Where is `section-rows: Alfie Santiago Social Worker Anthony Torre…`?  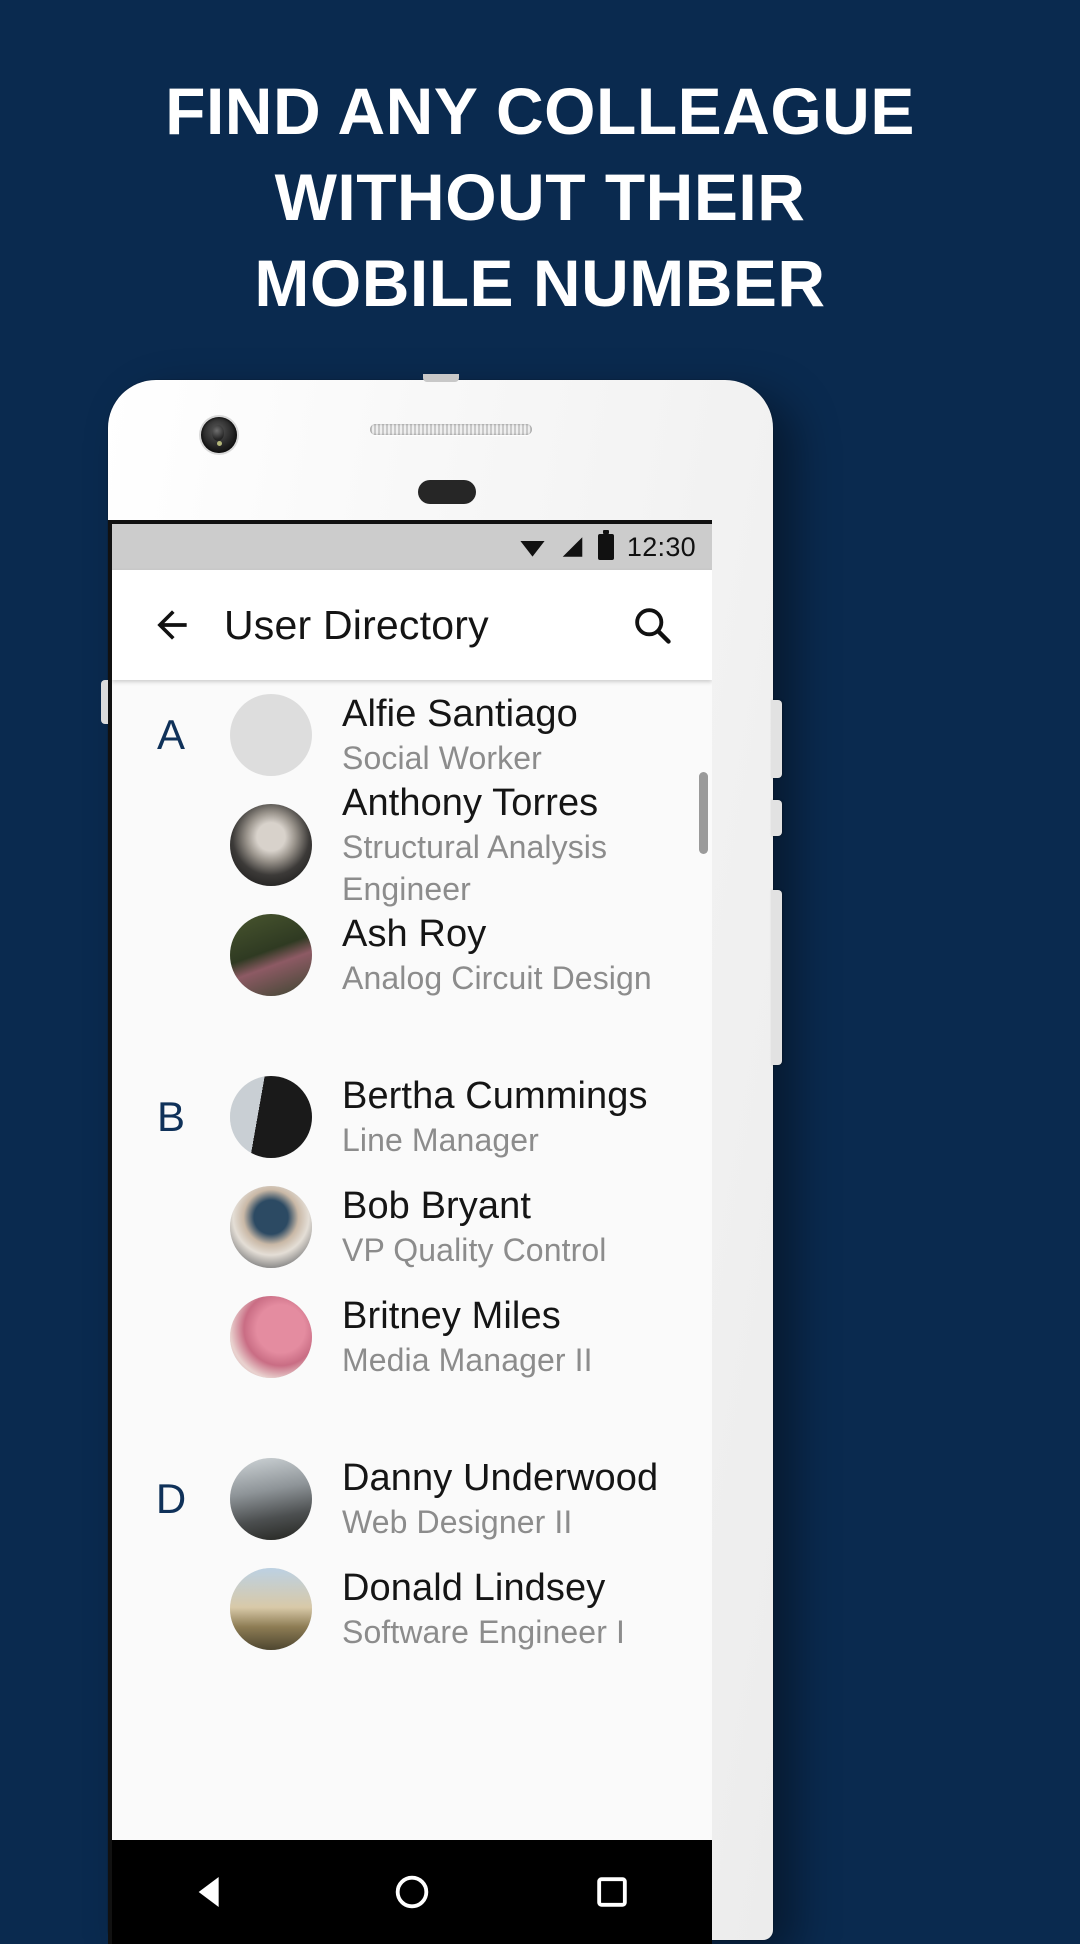 section-rows: Alfie Santiago Social Worker Anthony Torre… is located at coordinates (471, 845).